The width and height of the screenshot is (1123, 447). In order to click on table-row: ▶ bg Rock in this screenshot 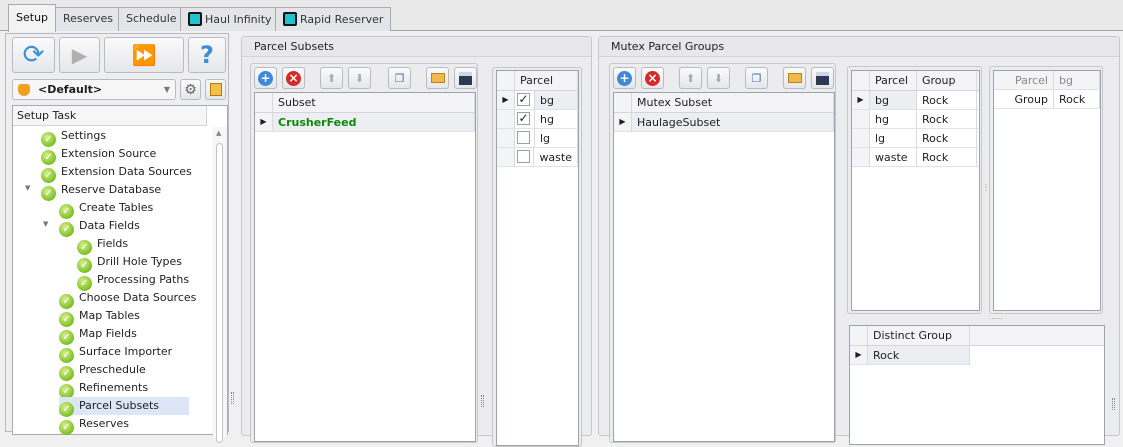, I will do `click(915, 100)`.